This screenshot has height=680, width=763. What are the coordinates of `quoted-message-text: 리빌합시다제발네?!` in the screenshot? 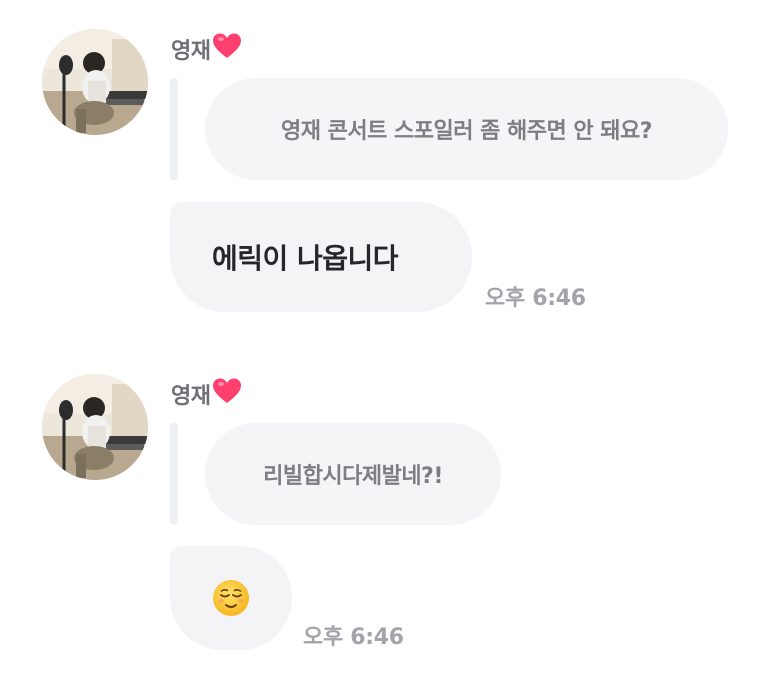 It's located at (353, 476).